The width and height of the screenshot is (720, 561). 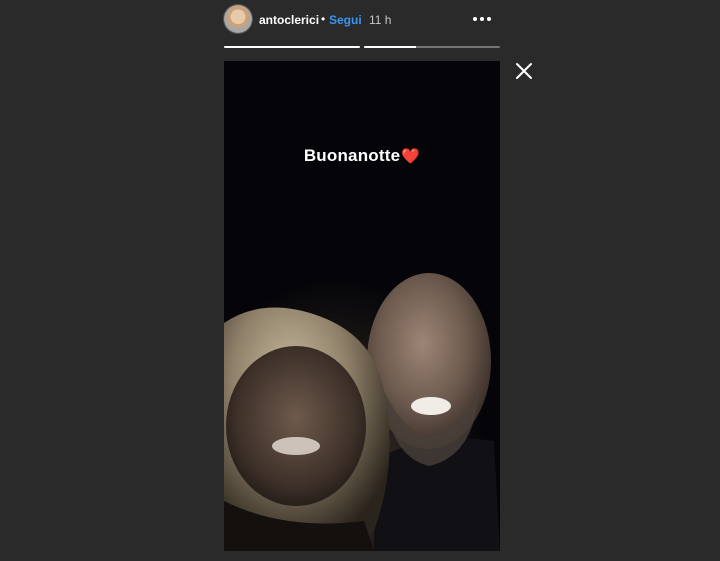 I want to click on more-options-icon, so click(x=482, y=19).